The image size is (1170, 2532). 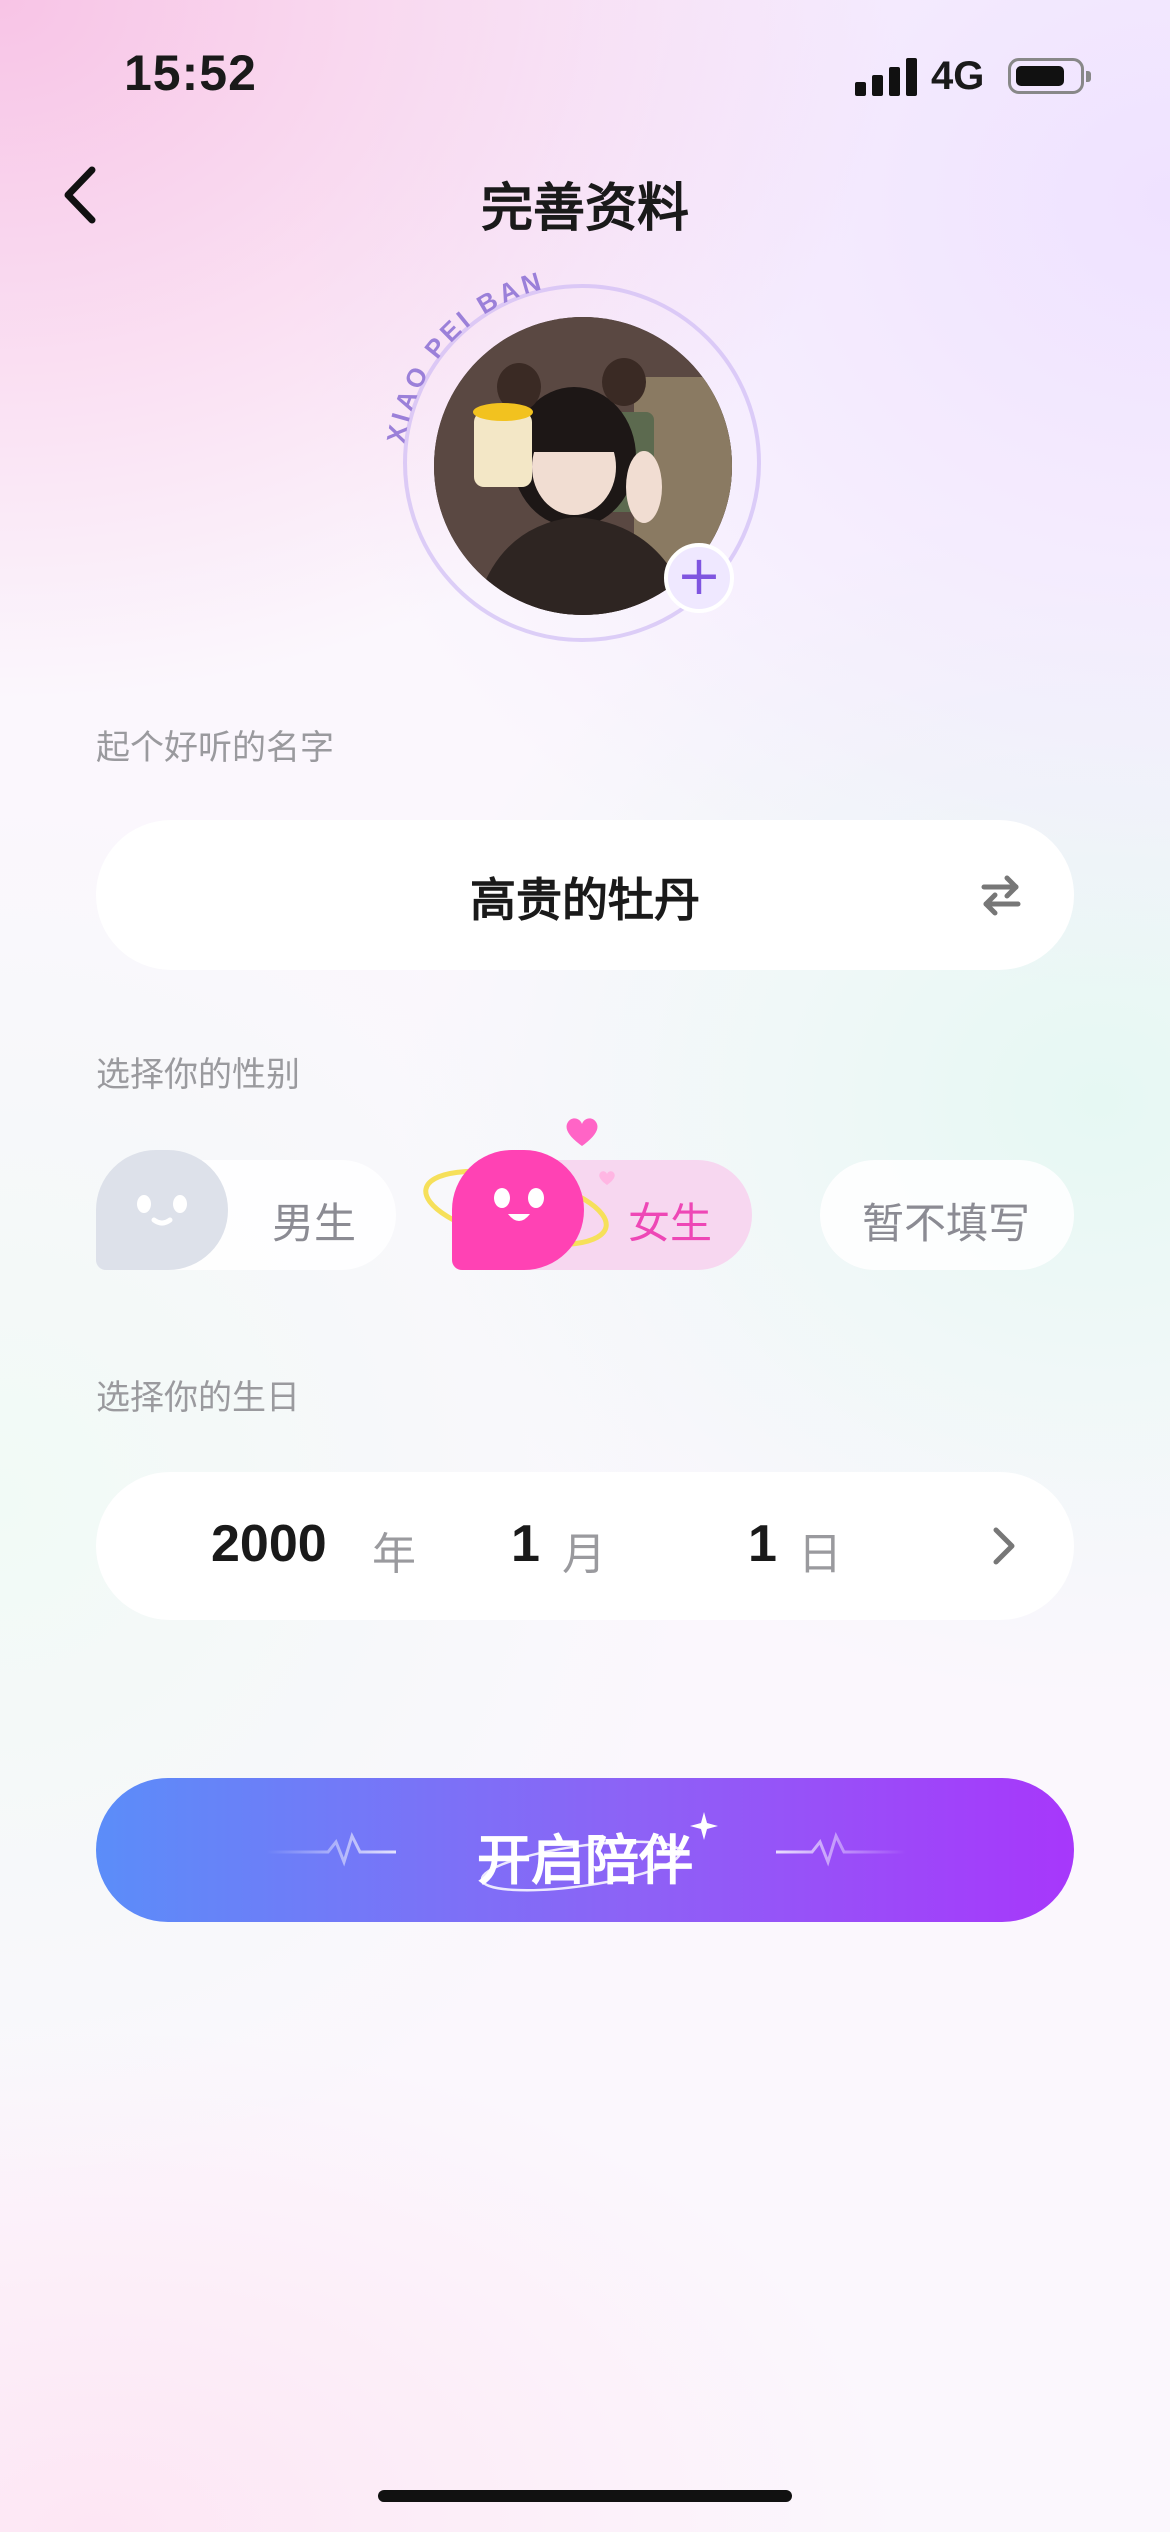 What do you see at coordinates (575, 457) in the screenshot?
I see `avatar-picker: XIAO PEI BAN +` at bounding box center [575, 457].